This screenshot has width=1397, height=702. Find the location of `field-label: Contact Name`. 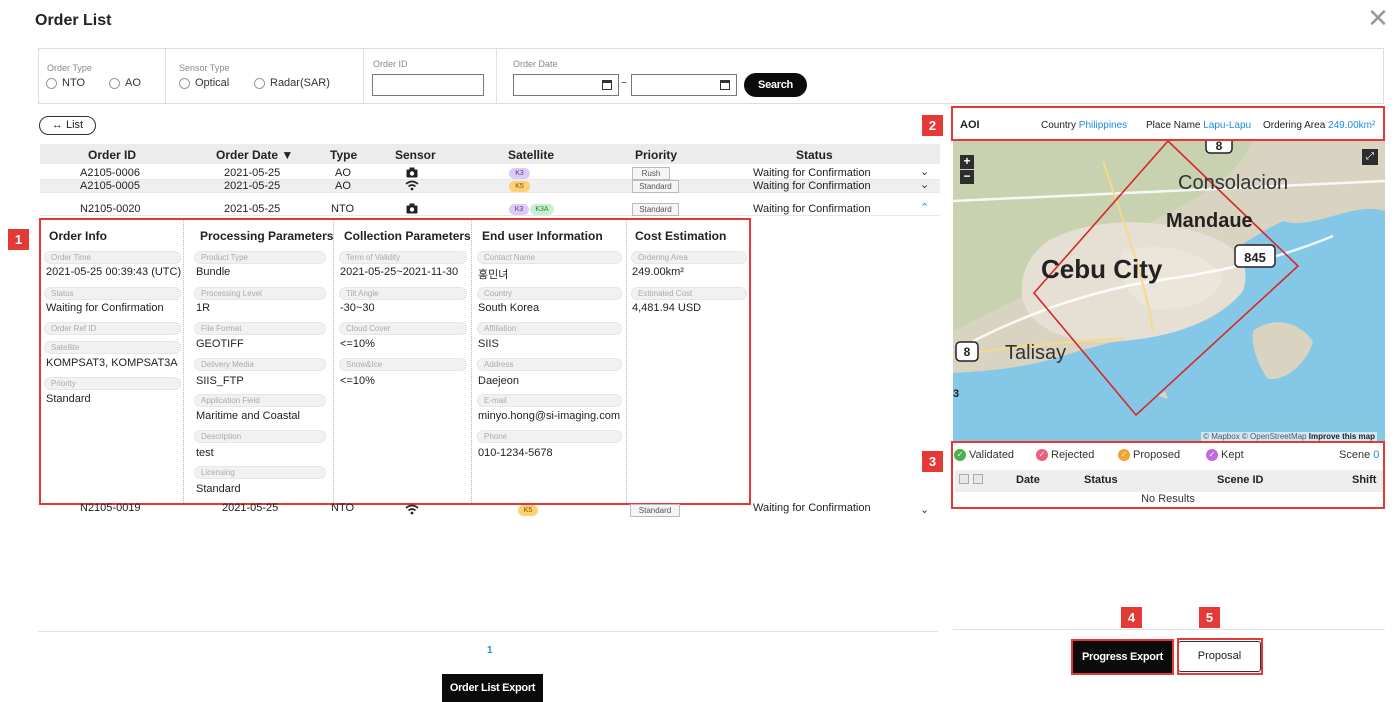

field-label: Contact Name is located at coordinates (549, 257).